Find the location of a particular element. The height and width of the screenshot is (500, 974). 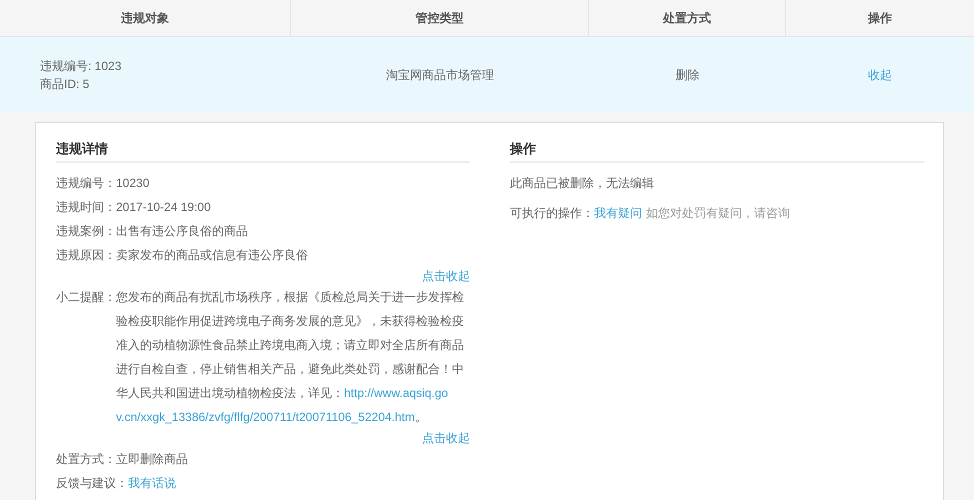

field-value: 出售有违公序良俗的商品 is located at coordinates (182, 231).